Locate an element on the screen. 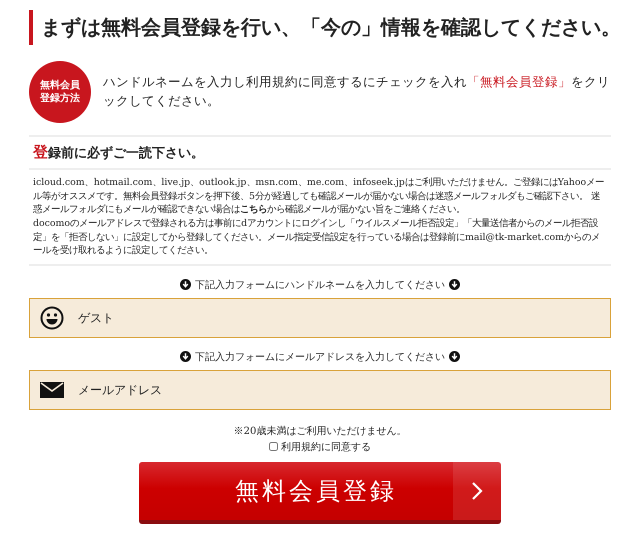  register-button: 無料会員登録 is located at coordinates (320, 493).